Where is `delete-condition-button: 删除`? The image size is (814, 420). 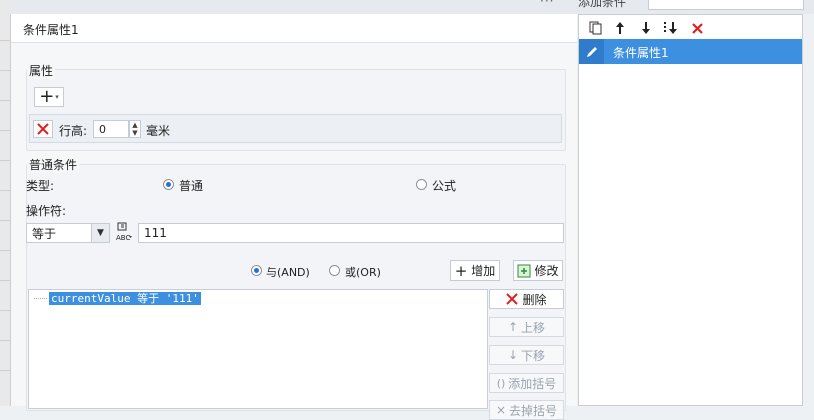 delete-condition-button: 删除 is located at coordinates (526, 299).